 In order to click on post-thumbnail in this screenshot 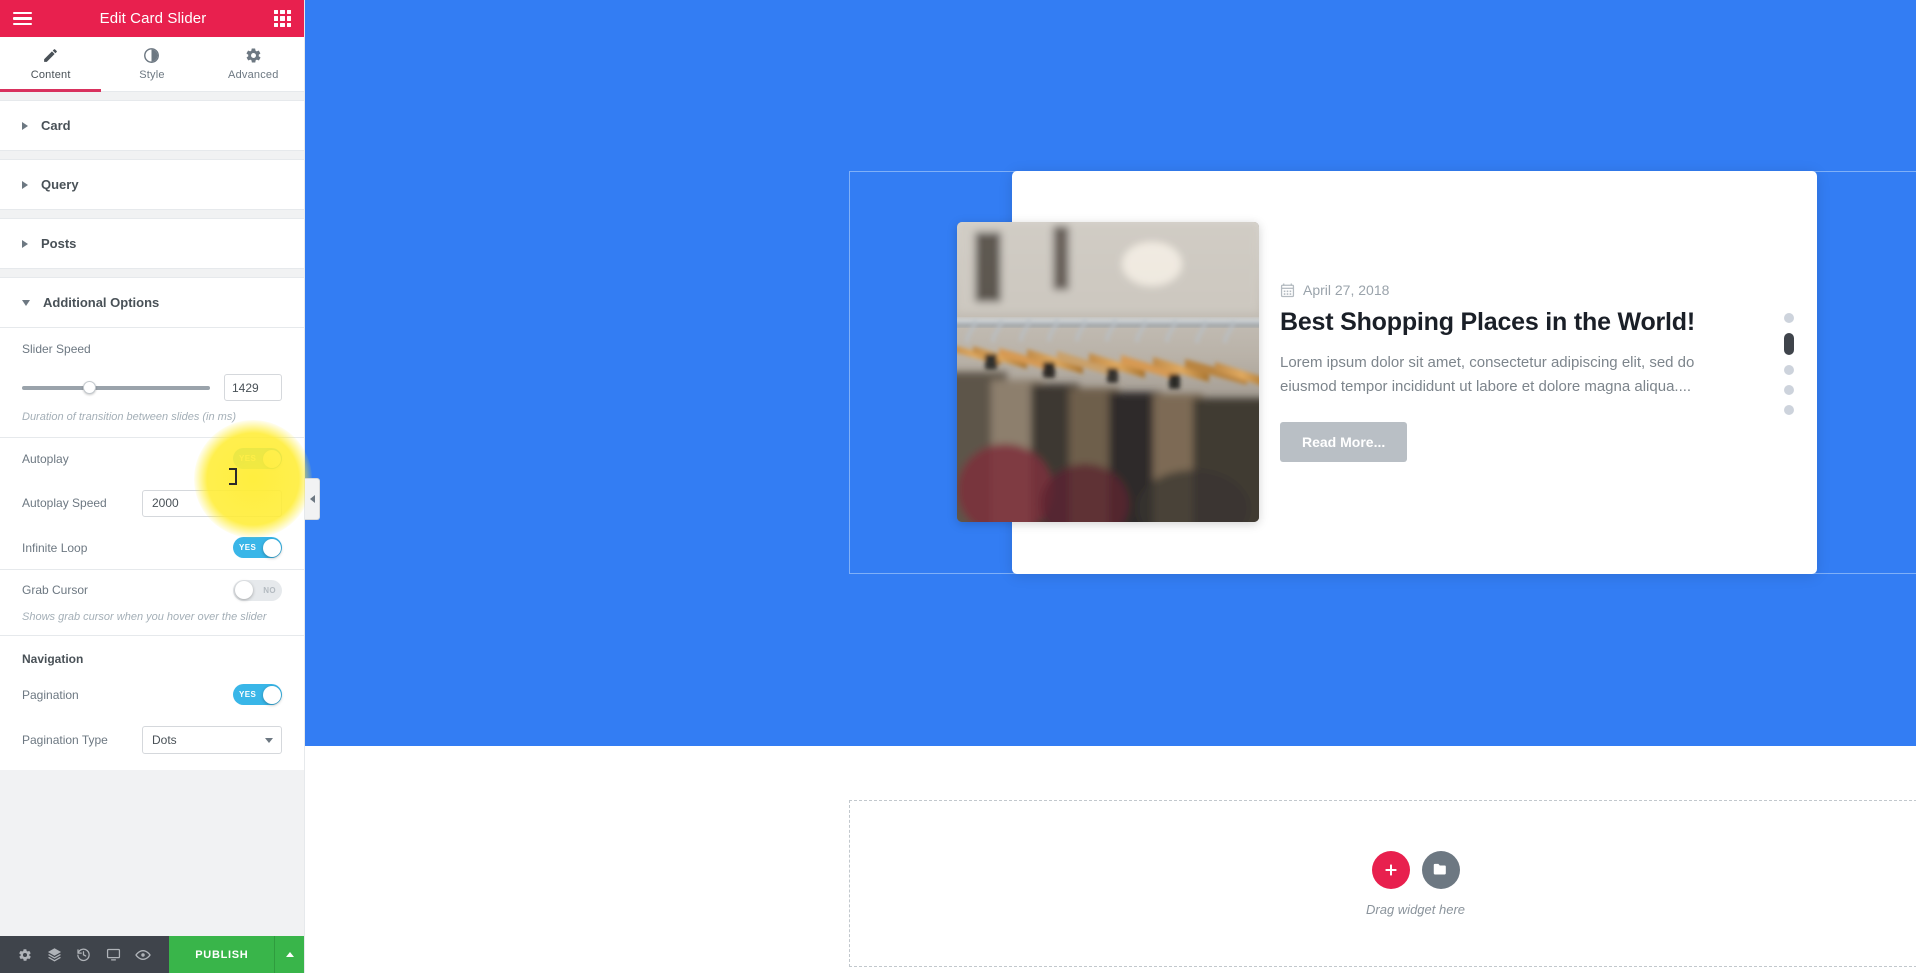, I will do `click(1108, 372)`.